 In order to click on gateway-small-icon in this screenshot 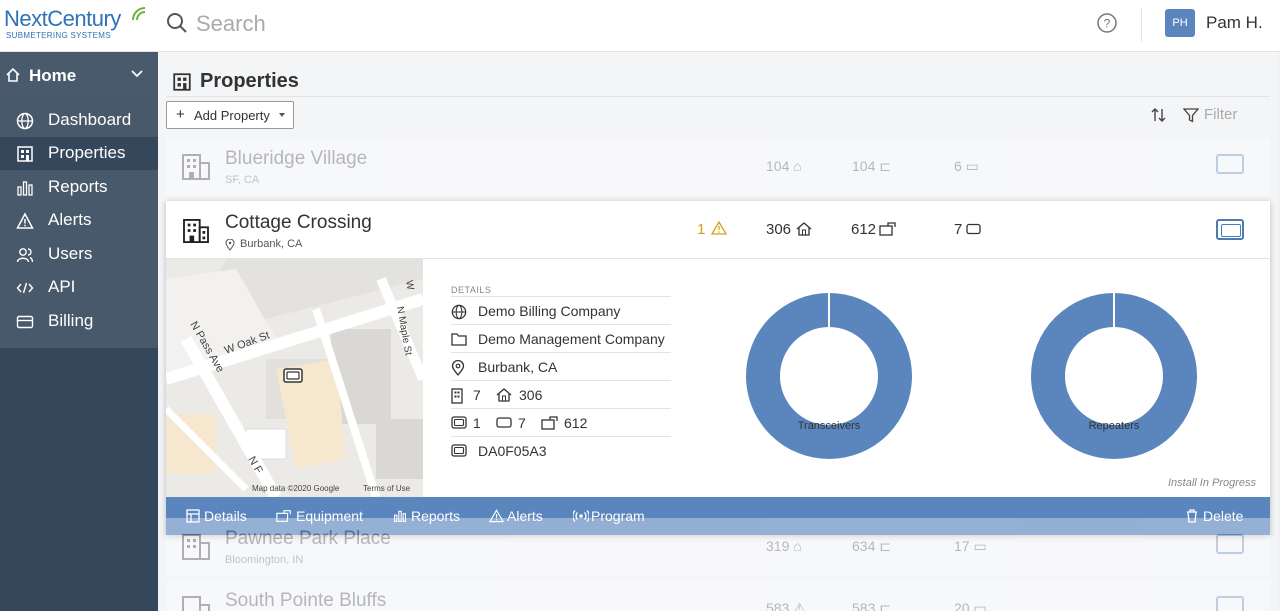, I will do `click(973, 229)`.